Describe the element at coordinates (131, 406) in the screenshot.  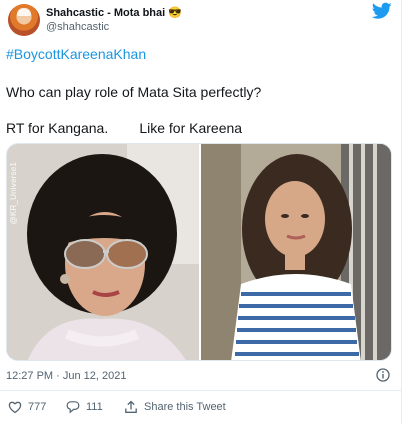
I see `share-icon` at that location.